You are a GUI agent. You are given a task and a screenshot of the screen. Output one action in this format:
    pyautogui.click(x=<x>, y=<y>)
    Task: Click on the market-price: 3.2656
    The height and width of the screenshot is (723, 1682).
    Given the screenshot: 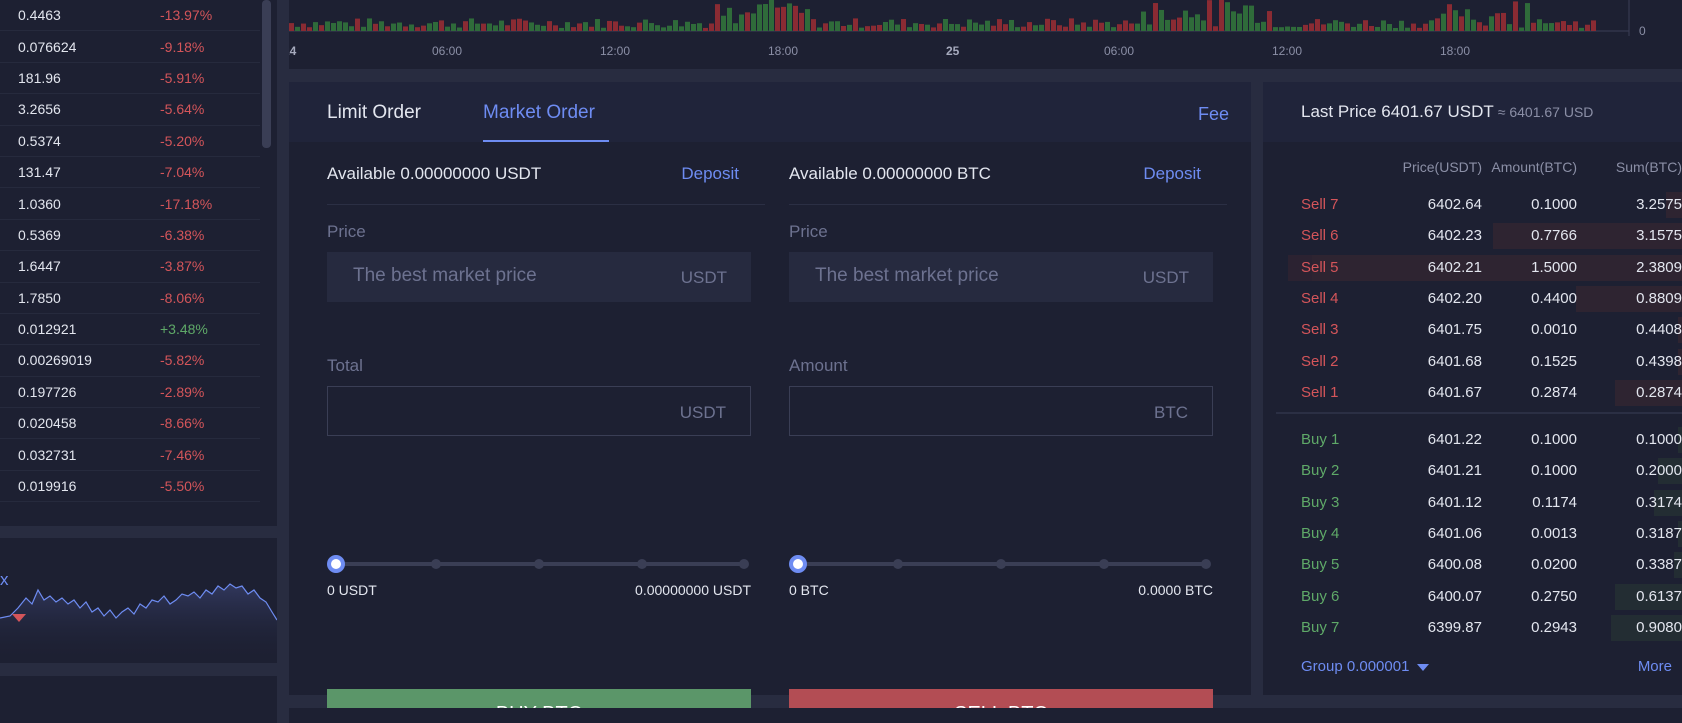 What is the action you would take?
    pyautogui.click(x=39, y=109)
    